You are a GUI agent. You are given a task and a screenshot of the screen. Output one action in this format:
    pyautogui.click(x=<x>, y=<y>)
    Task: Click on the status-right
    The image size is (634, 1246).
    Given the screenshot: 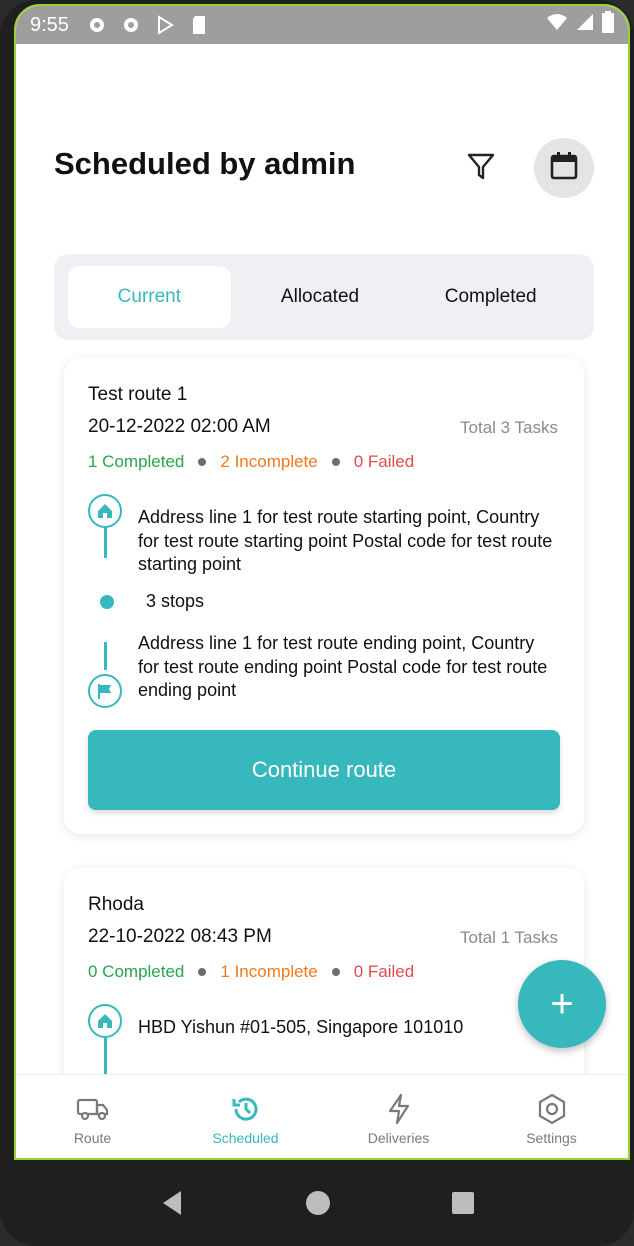 What is the action you would take?
    pyautogui.click(x=580, y=25)
    